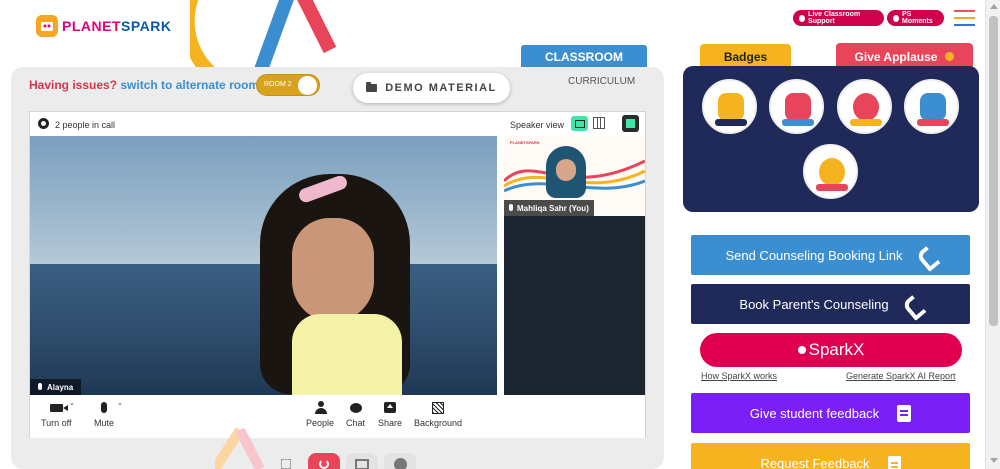 This screenshot has height=469, width=1000. I want to click on self-video-frame: PLANETSPARK Mahliqa Sahr (You), so click(574, 176).